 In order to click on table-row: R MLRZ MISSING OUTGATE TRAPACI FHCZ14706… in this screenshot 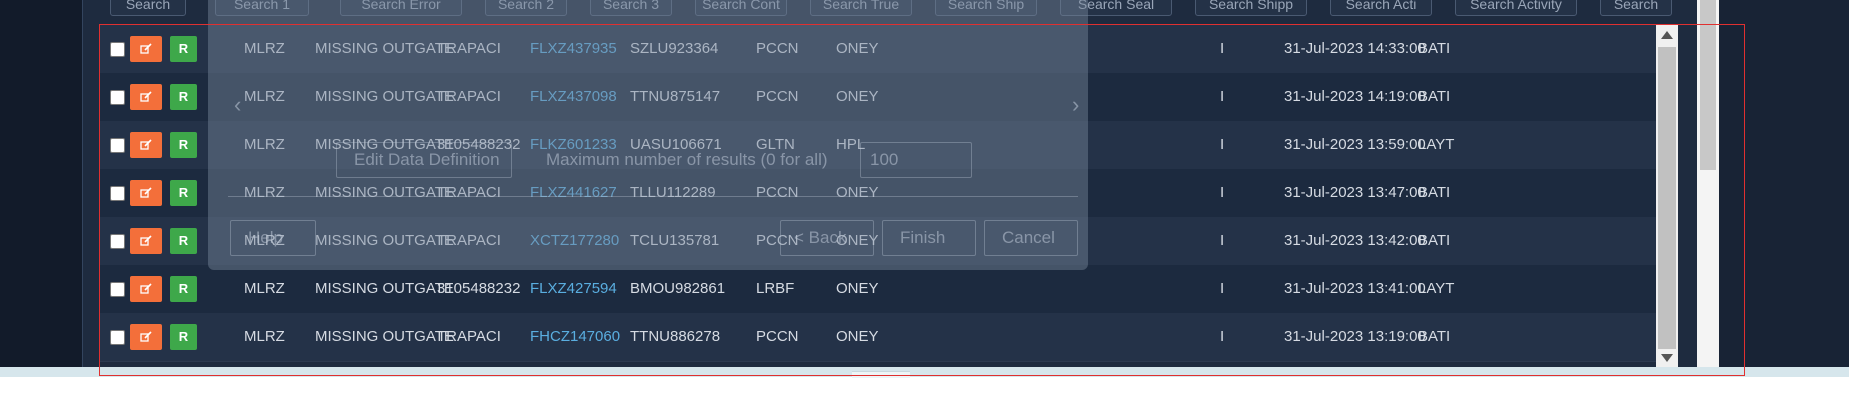, I will do `click(878, 337)`.